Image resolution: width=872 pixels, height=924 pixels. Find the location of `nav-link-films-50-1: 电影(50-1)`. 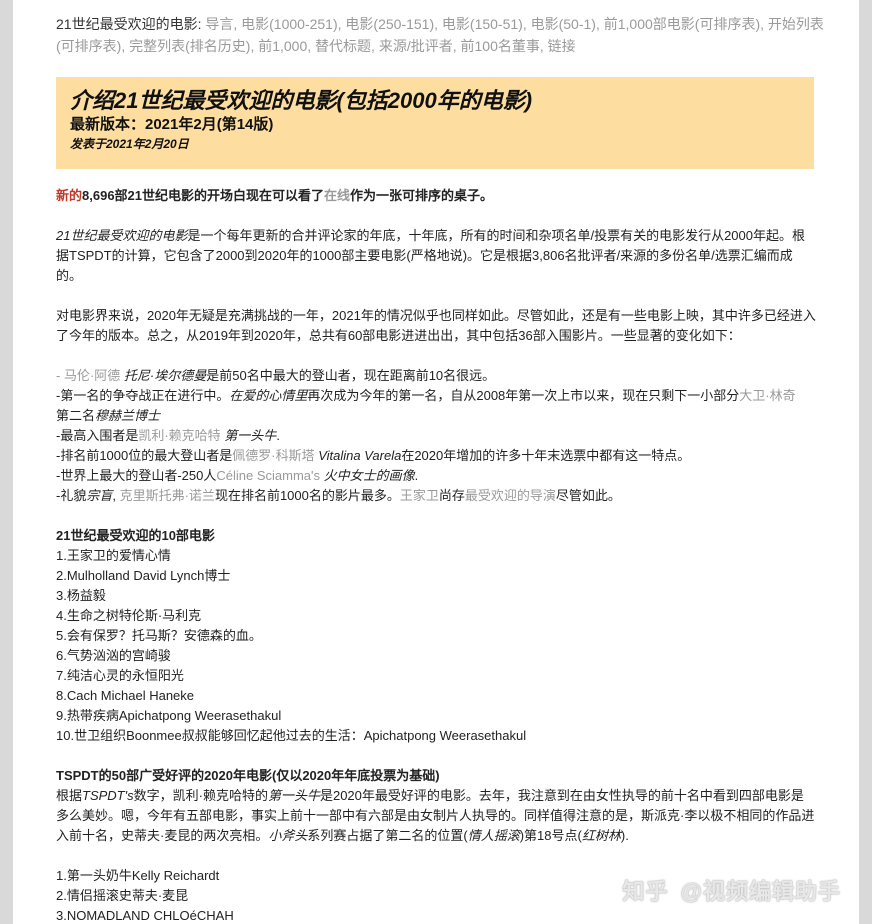

nav-link-films-50-1: 电影(50-1) is located at coordinates (563, 24).